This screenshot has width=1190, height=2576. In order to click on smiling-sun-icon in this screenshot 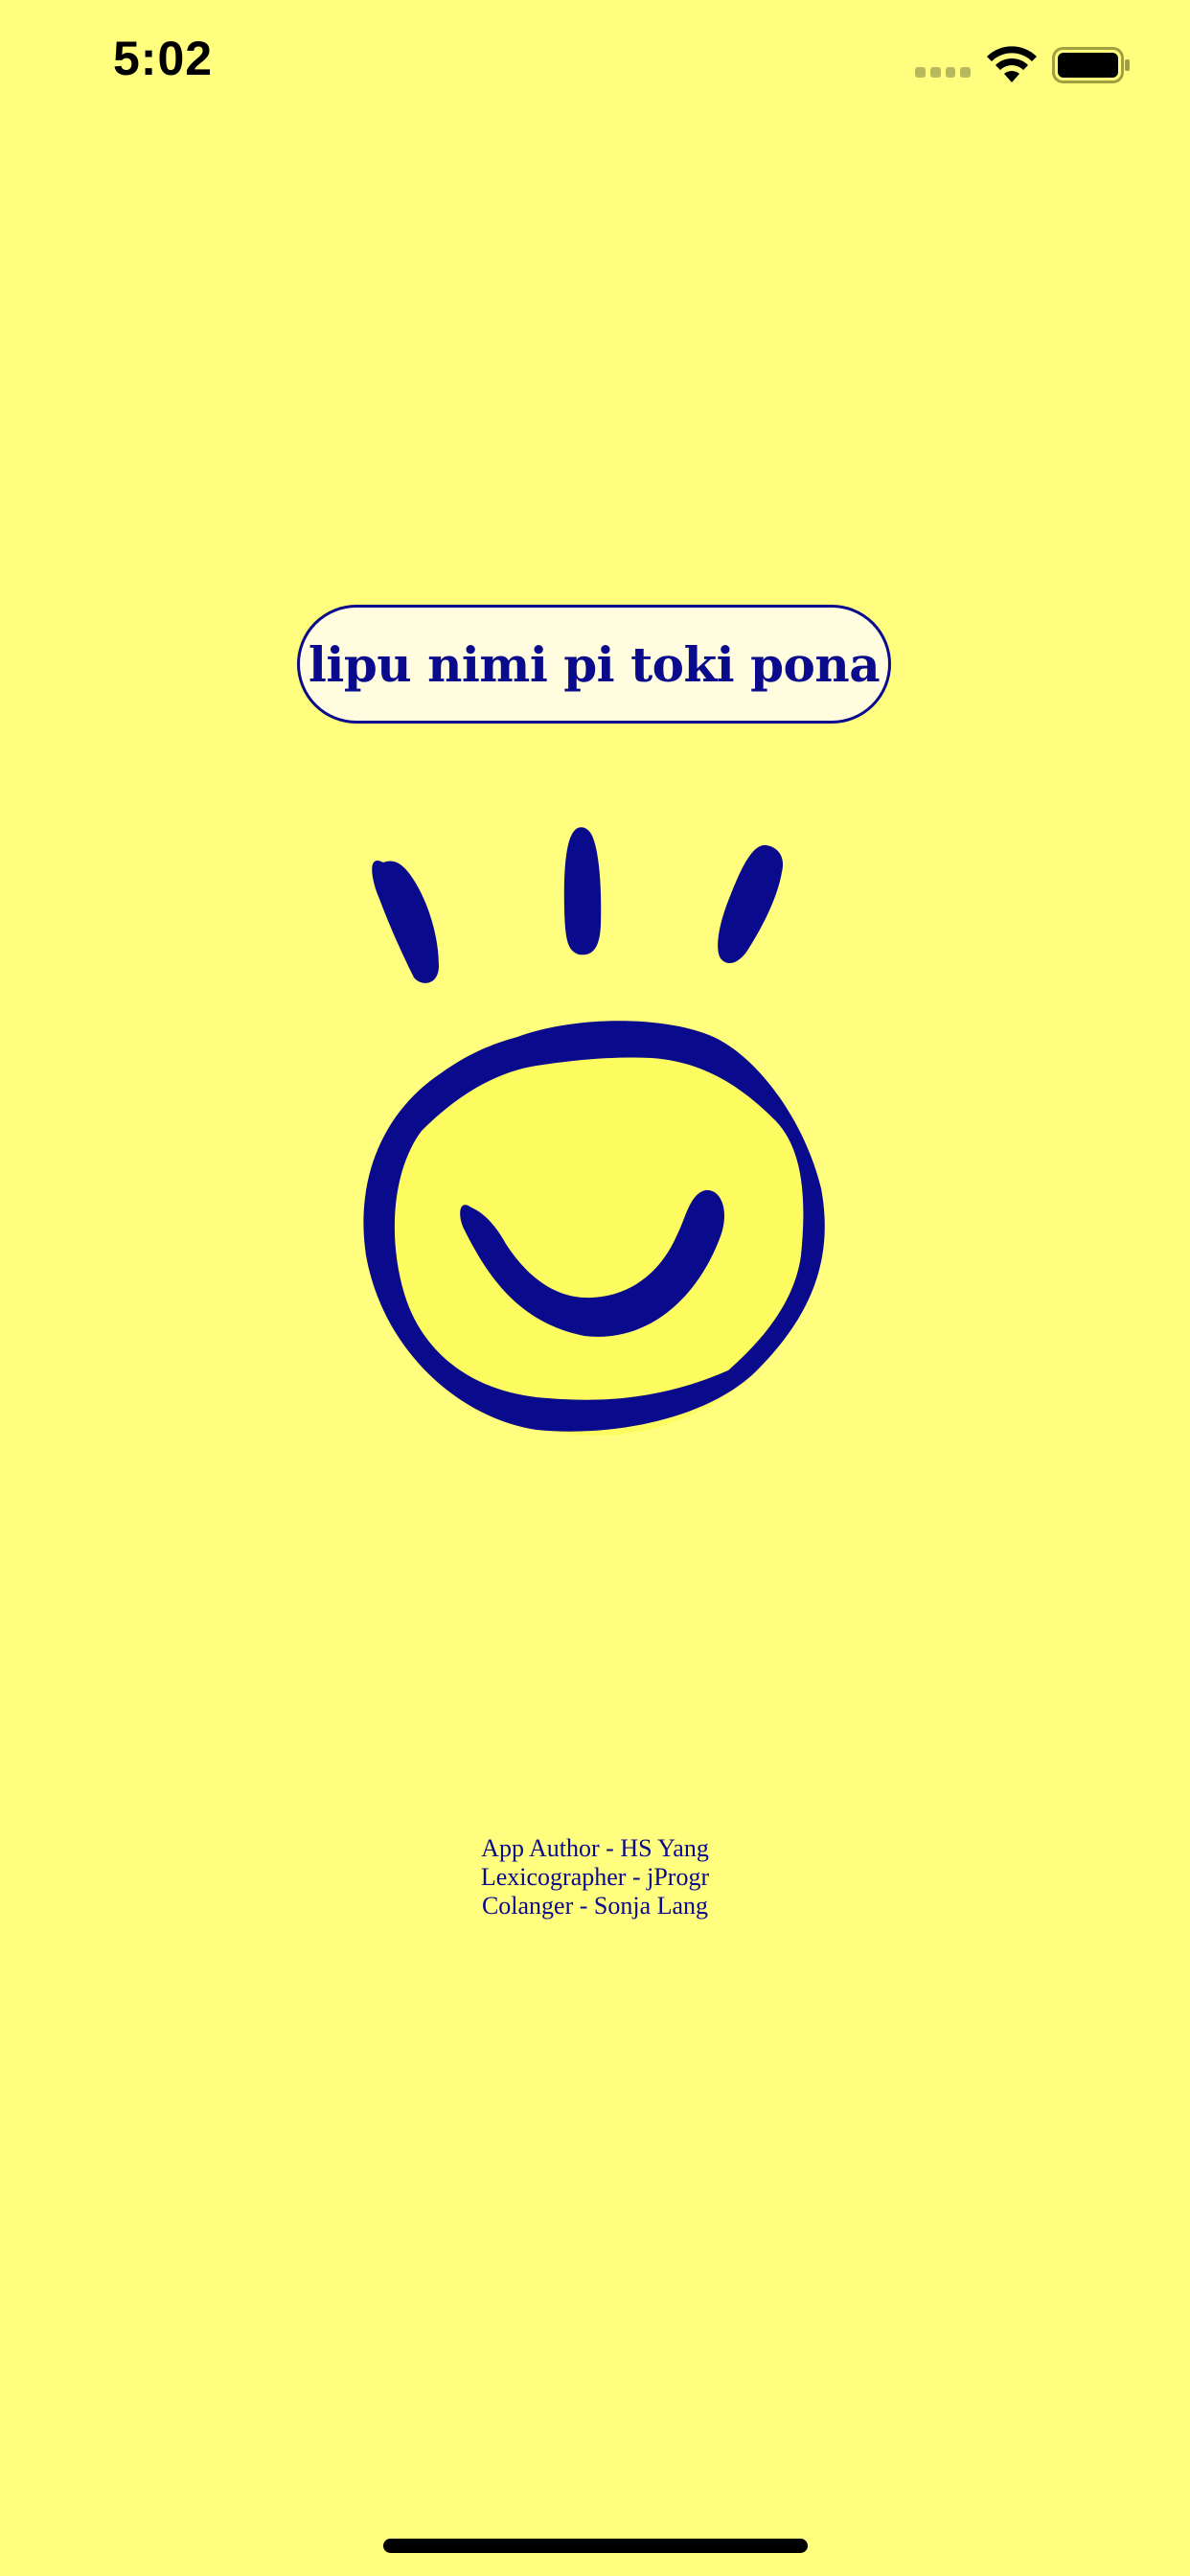, I will do `click(594, 1131)`.